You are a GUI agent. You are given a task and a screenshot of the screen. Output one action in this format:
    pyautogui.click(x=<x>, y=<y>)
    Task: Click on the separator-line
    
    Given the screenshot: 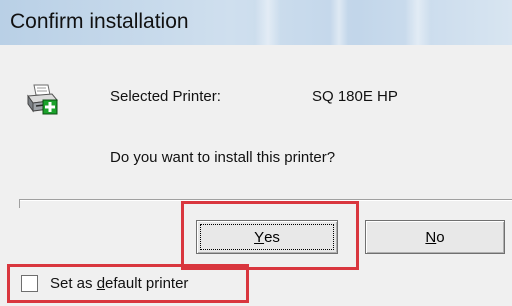 What is the action you would take?
    pyautogui.click(x=266, y=200)
    